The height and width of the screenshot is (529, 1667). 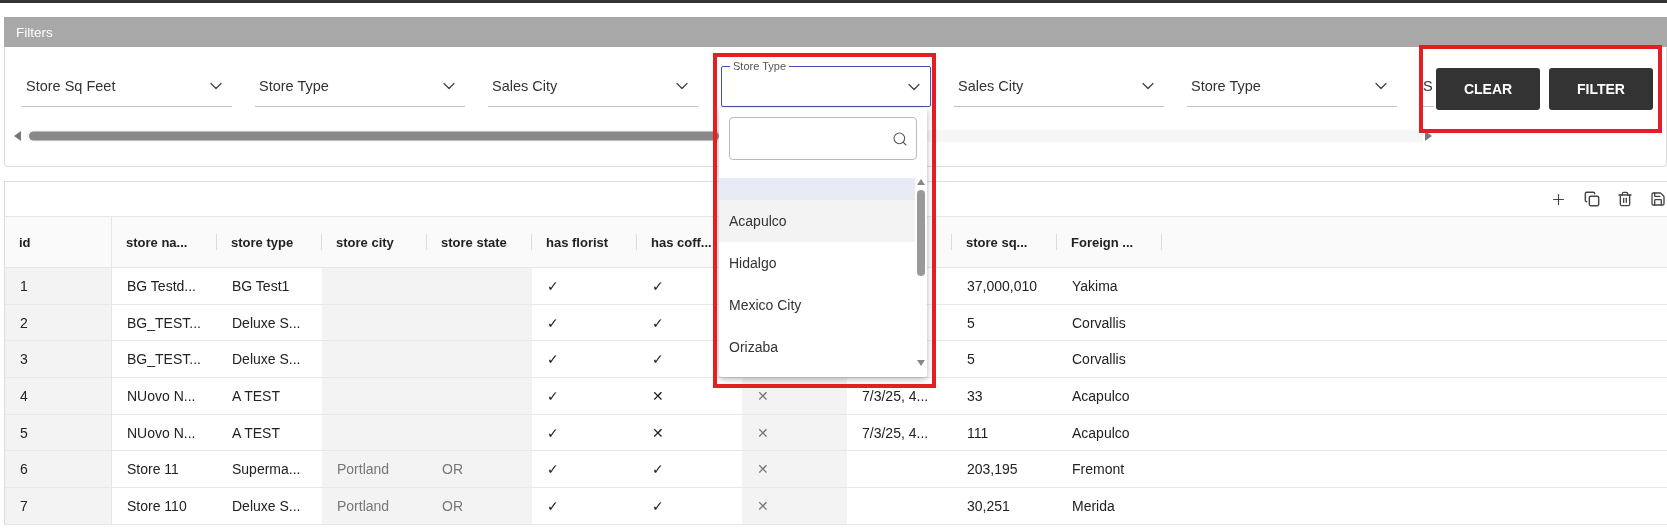 I want to click on dropdown-option: Acapulco, so click(x=817, y=221).